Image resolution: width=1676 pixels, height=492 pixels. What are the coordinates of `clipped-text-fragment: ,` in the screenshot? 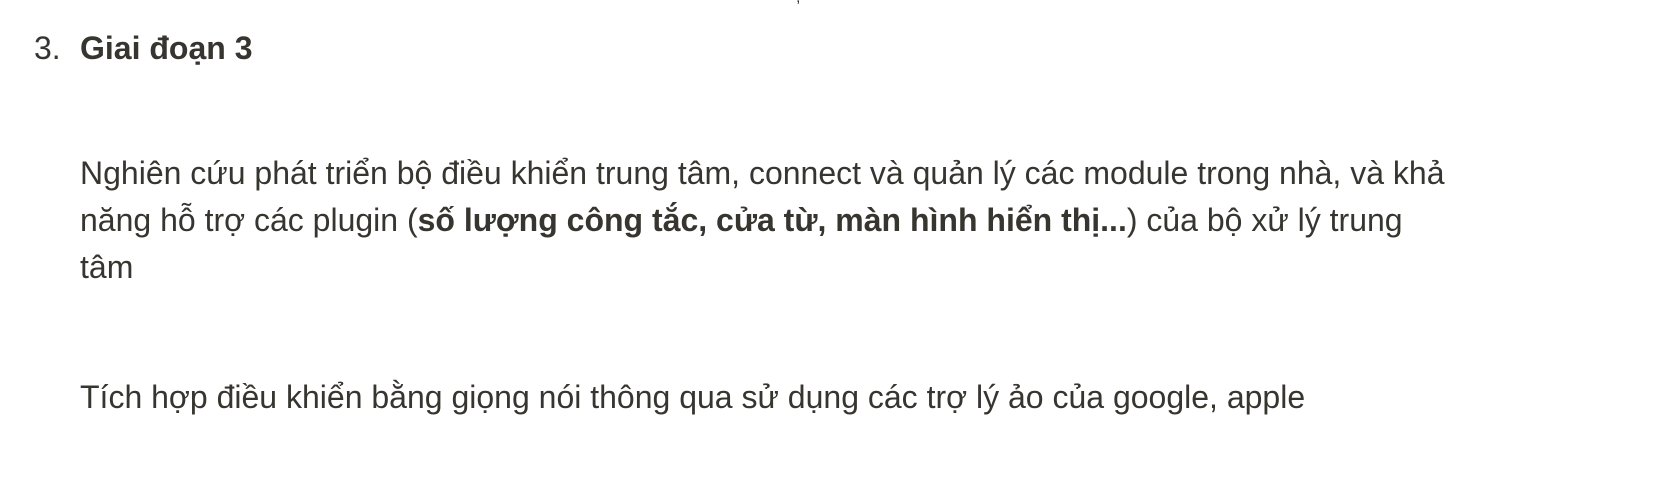 It's located at (800, 3).